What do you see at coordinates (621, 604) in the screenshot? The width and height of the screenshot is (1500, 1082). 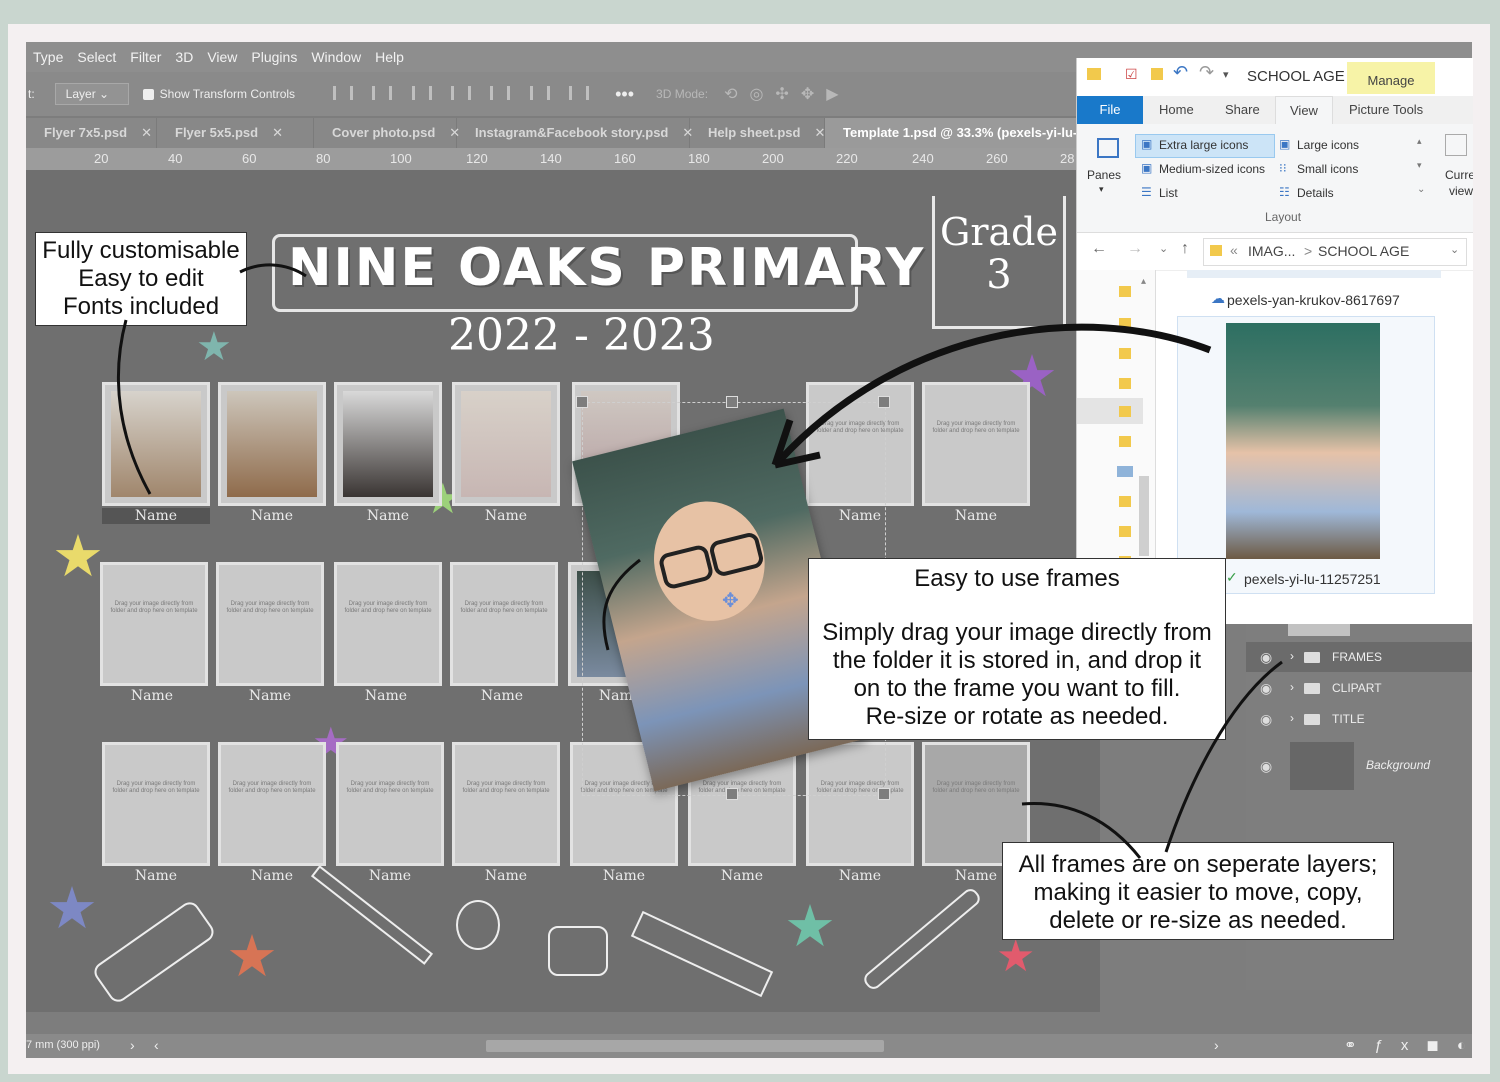 I see `frame-arrow` at bounding box center [621, 604].